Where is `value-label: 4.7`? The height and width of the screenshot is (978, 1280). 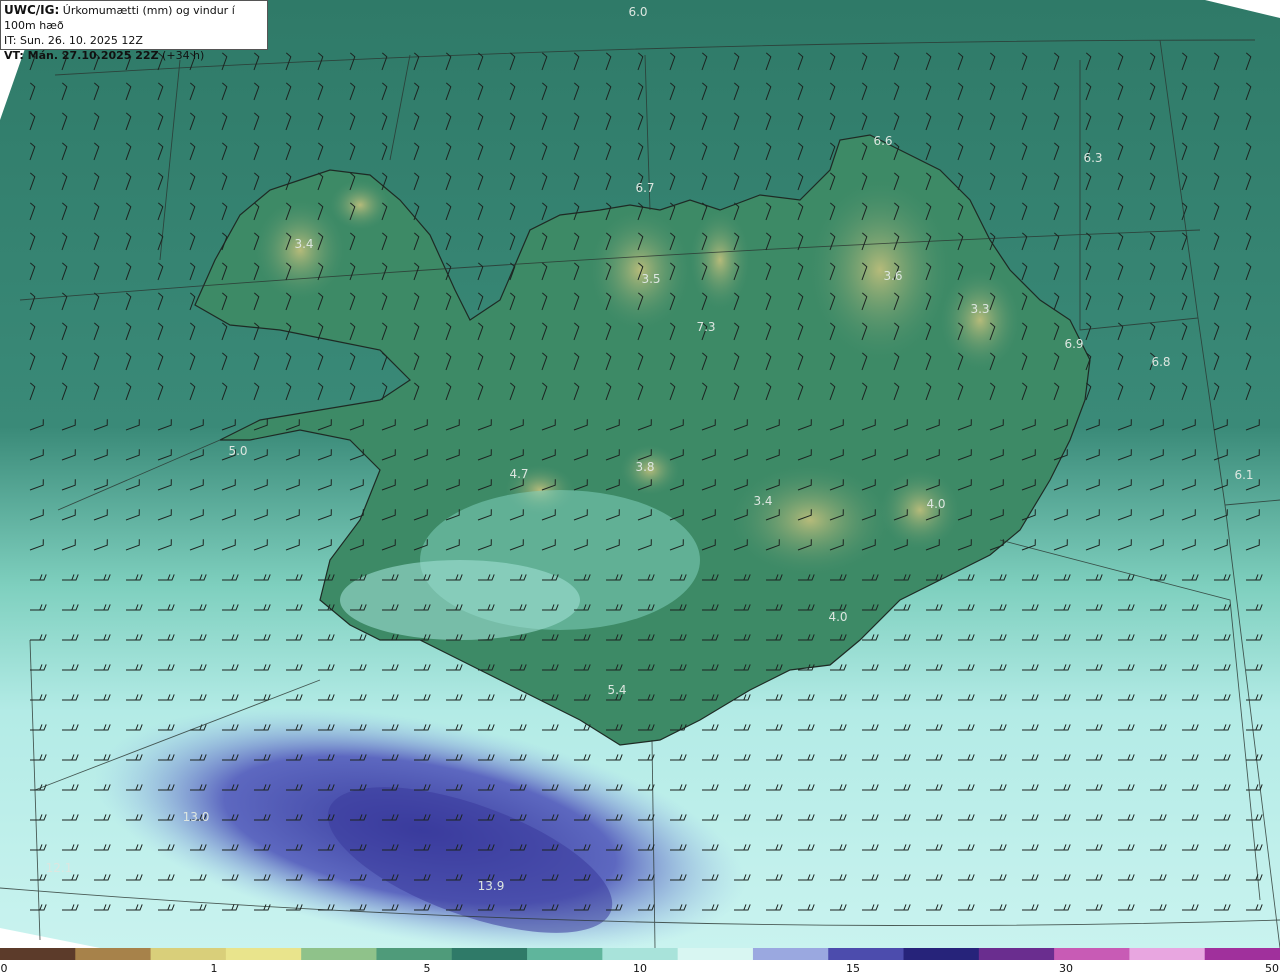 value-label: 4.7 is located at coordinates (518, 474).